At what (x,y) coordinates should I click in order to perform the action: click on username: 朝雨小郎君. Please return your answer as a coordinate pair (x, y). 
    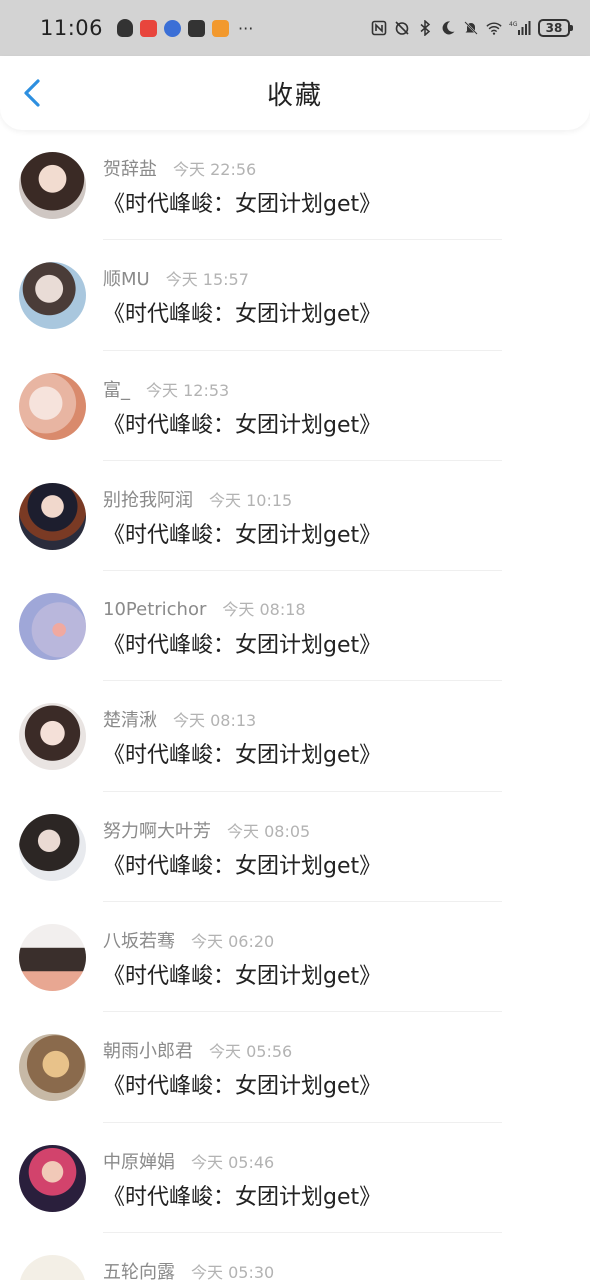
    Looking at the image, I should click on (148, 1050).